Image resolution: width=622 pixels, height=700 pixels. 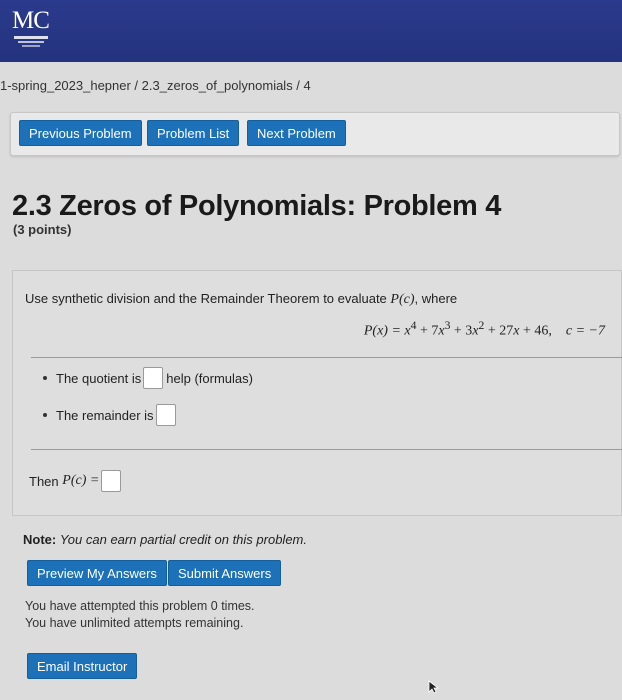 I want to click on problem-list-button: Problem List, so click(x=193, y=133).